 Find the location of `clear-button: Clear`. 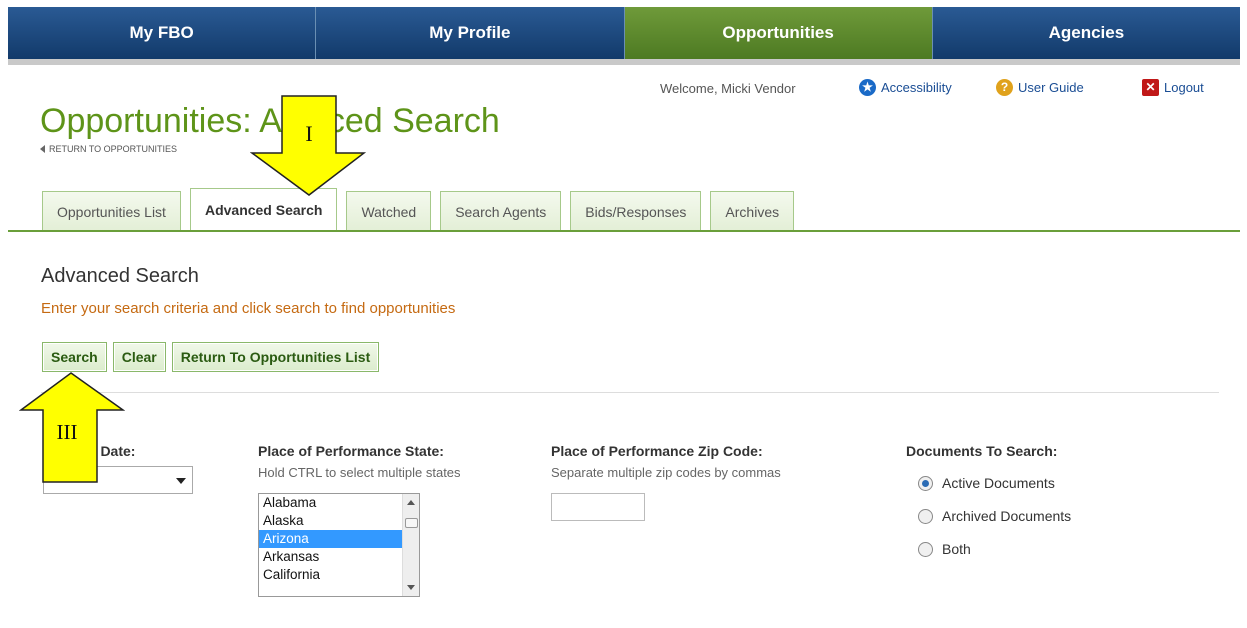

clear-button: Clear is located at coordinates (139, 357).